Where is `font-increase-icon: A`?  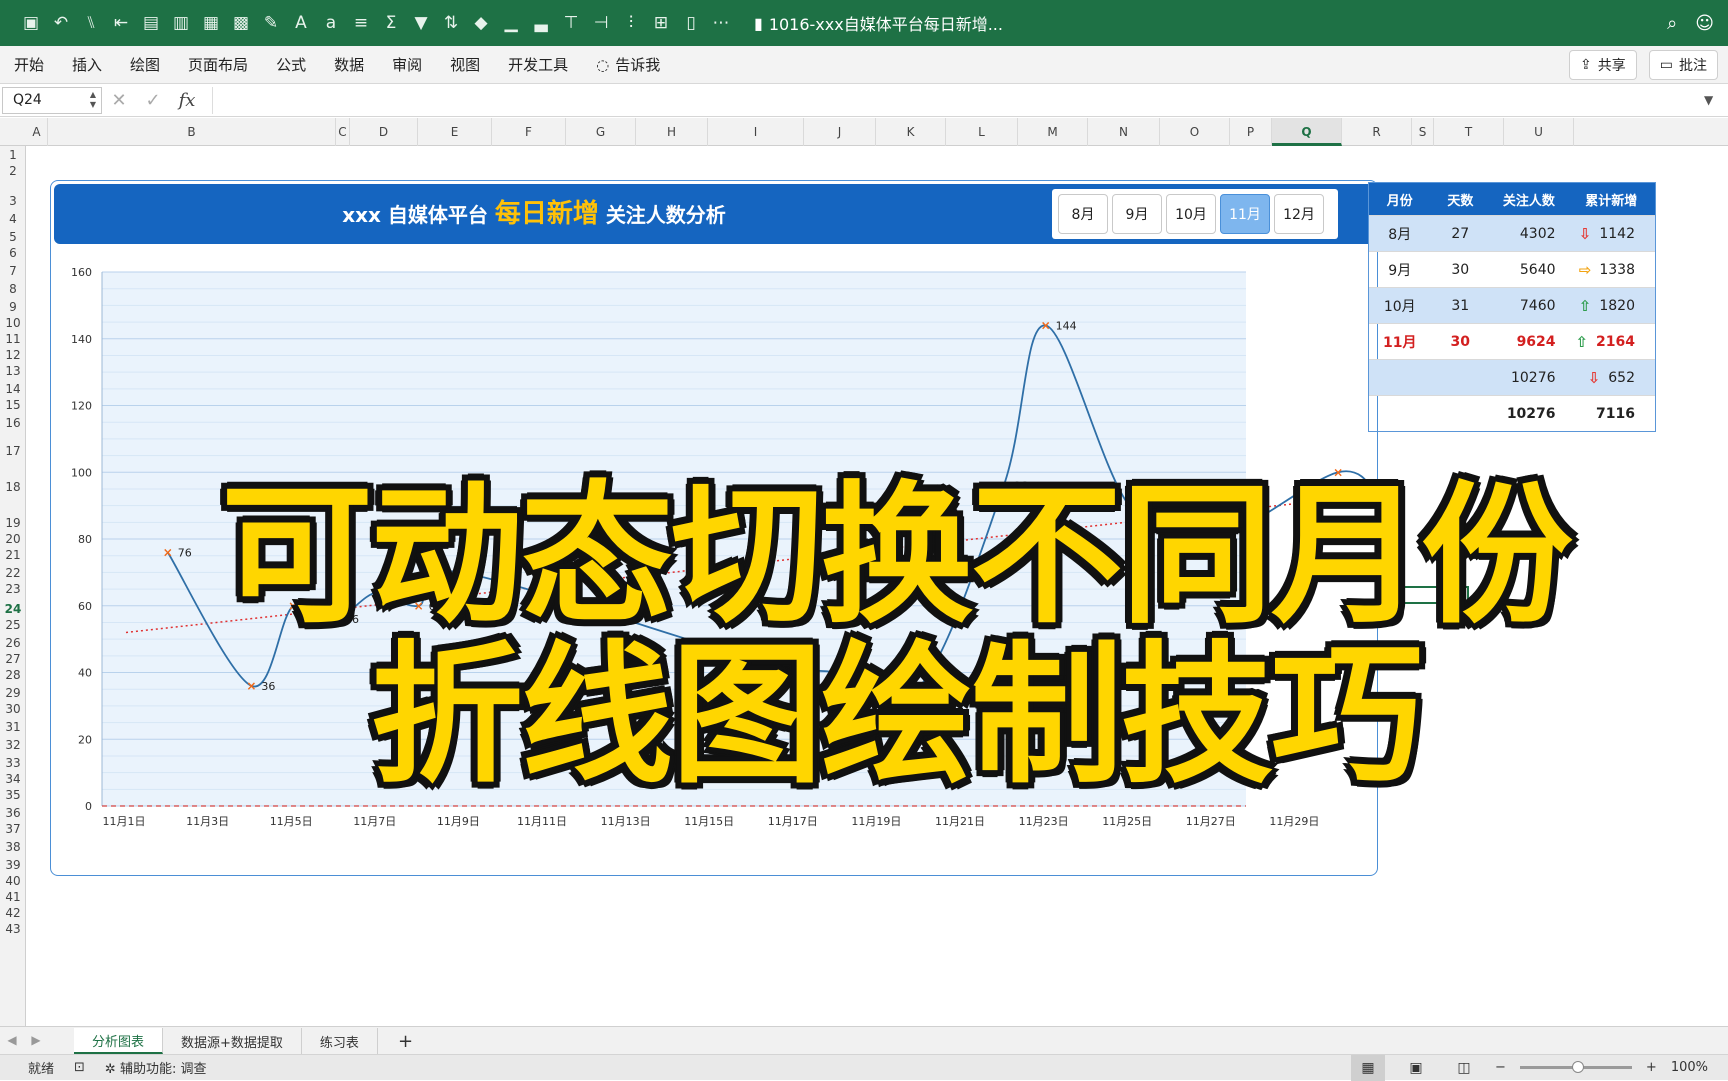 font-increase-icon: A is located at coordinates (301, 23).